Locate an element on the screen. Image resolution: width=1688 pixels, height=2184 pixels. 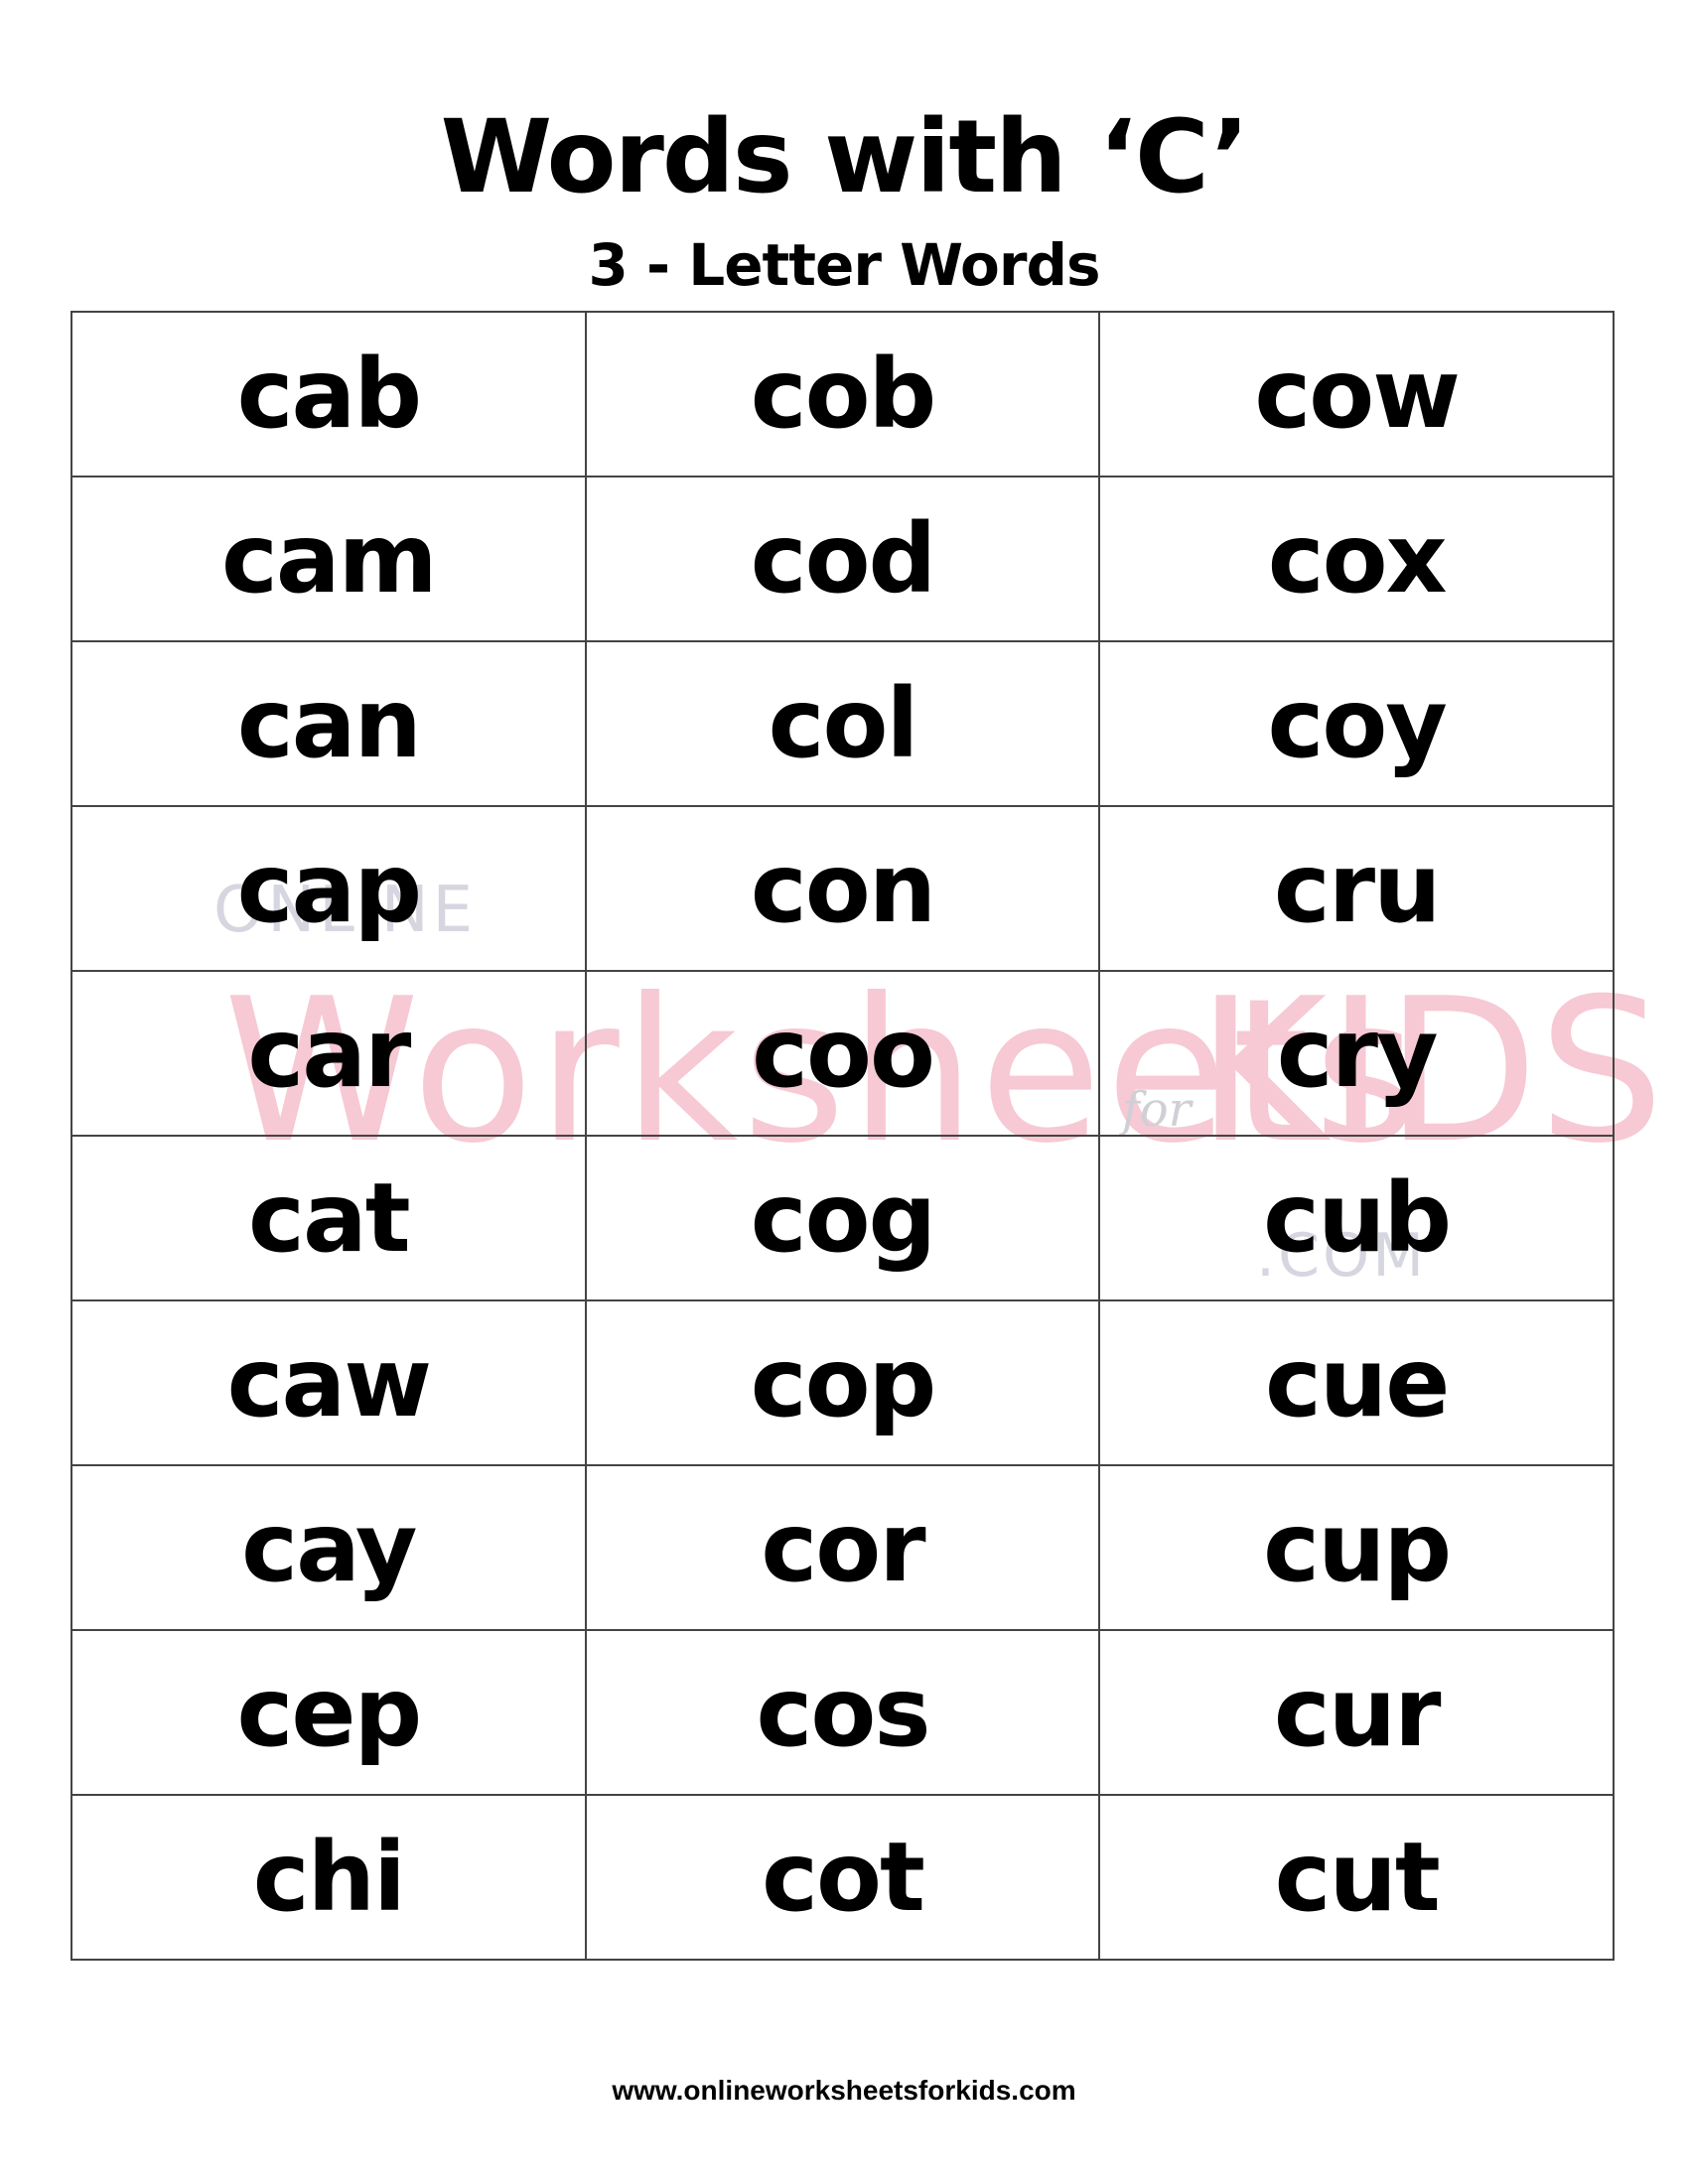
word-cell: cos is located at coordinates (842, 1712).